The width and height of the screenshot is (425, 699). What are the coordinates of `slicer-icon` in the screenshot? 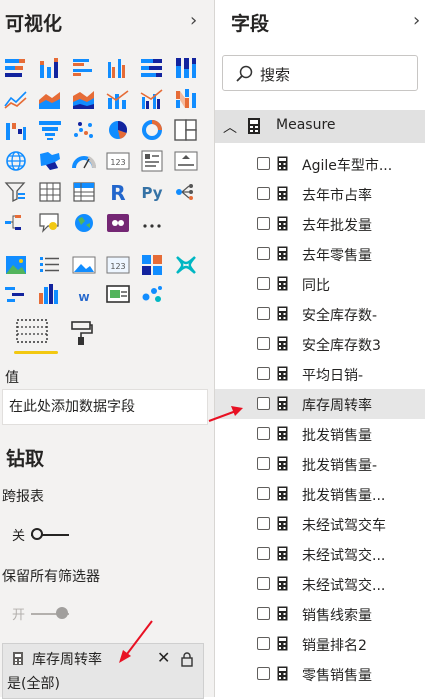 It's located at (15, 191).